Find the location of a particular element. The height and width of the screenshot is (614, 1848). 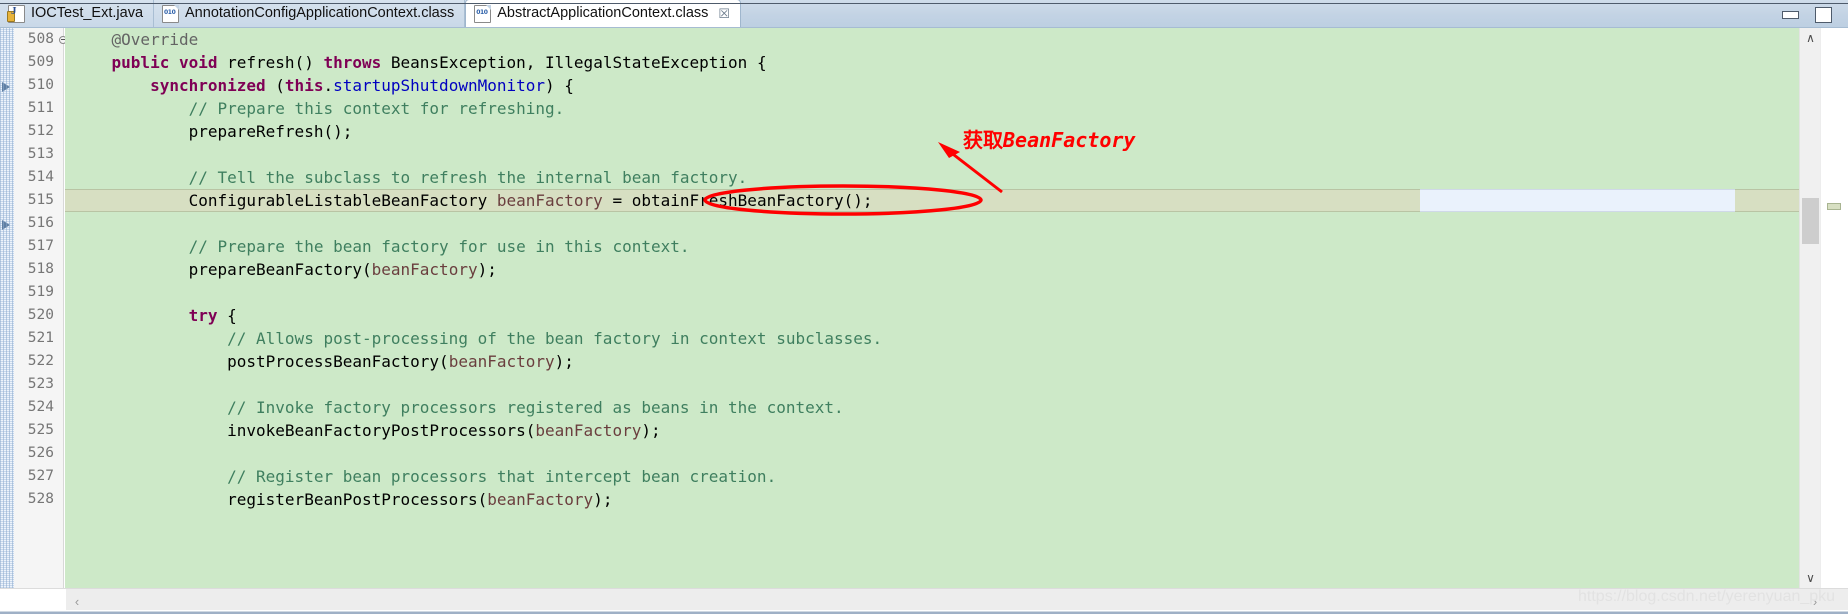

line-number: 524 is located at coordinates (40, 407).